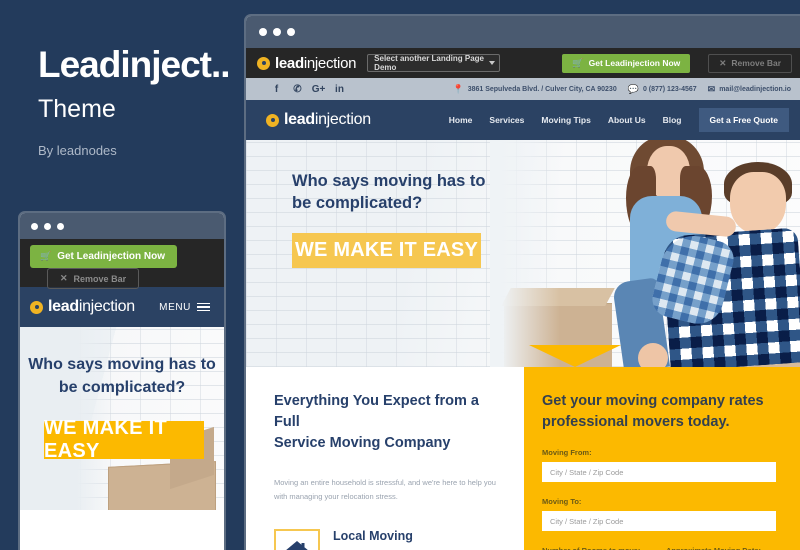 This screenshot has width=800, height=550. Describe the element at coordinates (122, 388) in the screenshot. I see `mobile-hero-heading-line2: be complicated?` at that location.